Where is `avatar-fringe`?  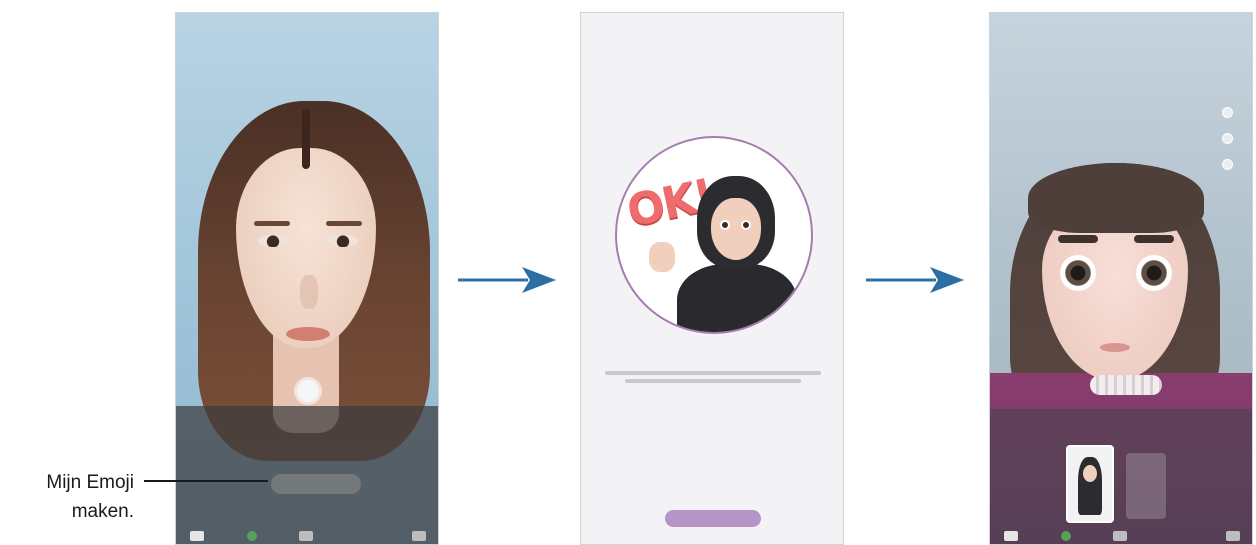 avatar-fringe is located at coordinates (1116, 198).